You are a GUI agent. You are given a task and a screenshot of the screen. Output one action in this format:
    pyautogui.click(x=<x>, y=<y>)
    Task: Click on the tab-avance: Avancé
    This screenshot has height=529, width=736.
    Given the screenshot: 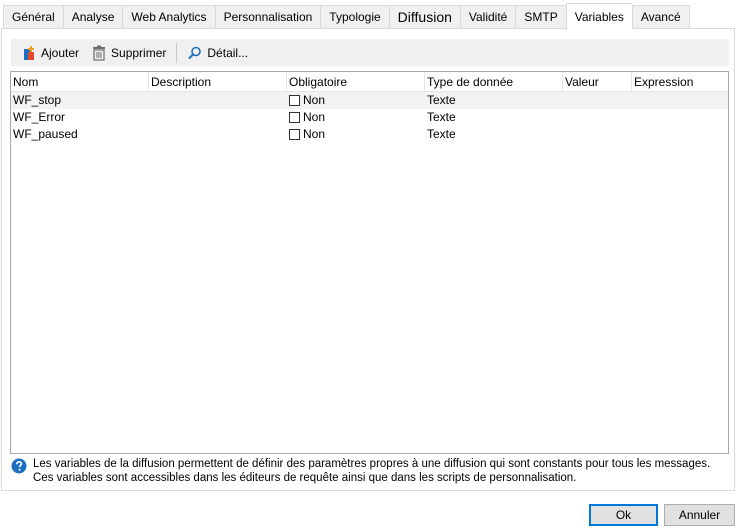 What is the action you would take?
    pyautogui.click(x=660, y=17)
    